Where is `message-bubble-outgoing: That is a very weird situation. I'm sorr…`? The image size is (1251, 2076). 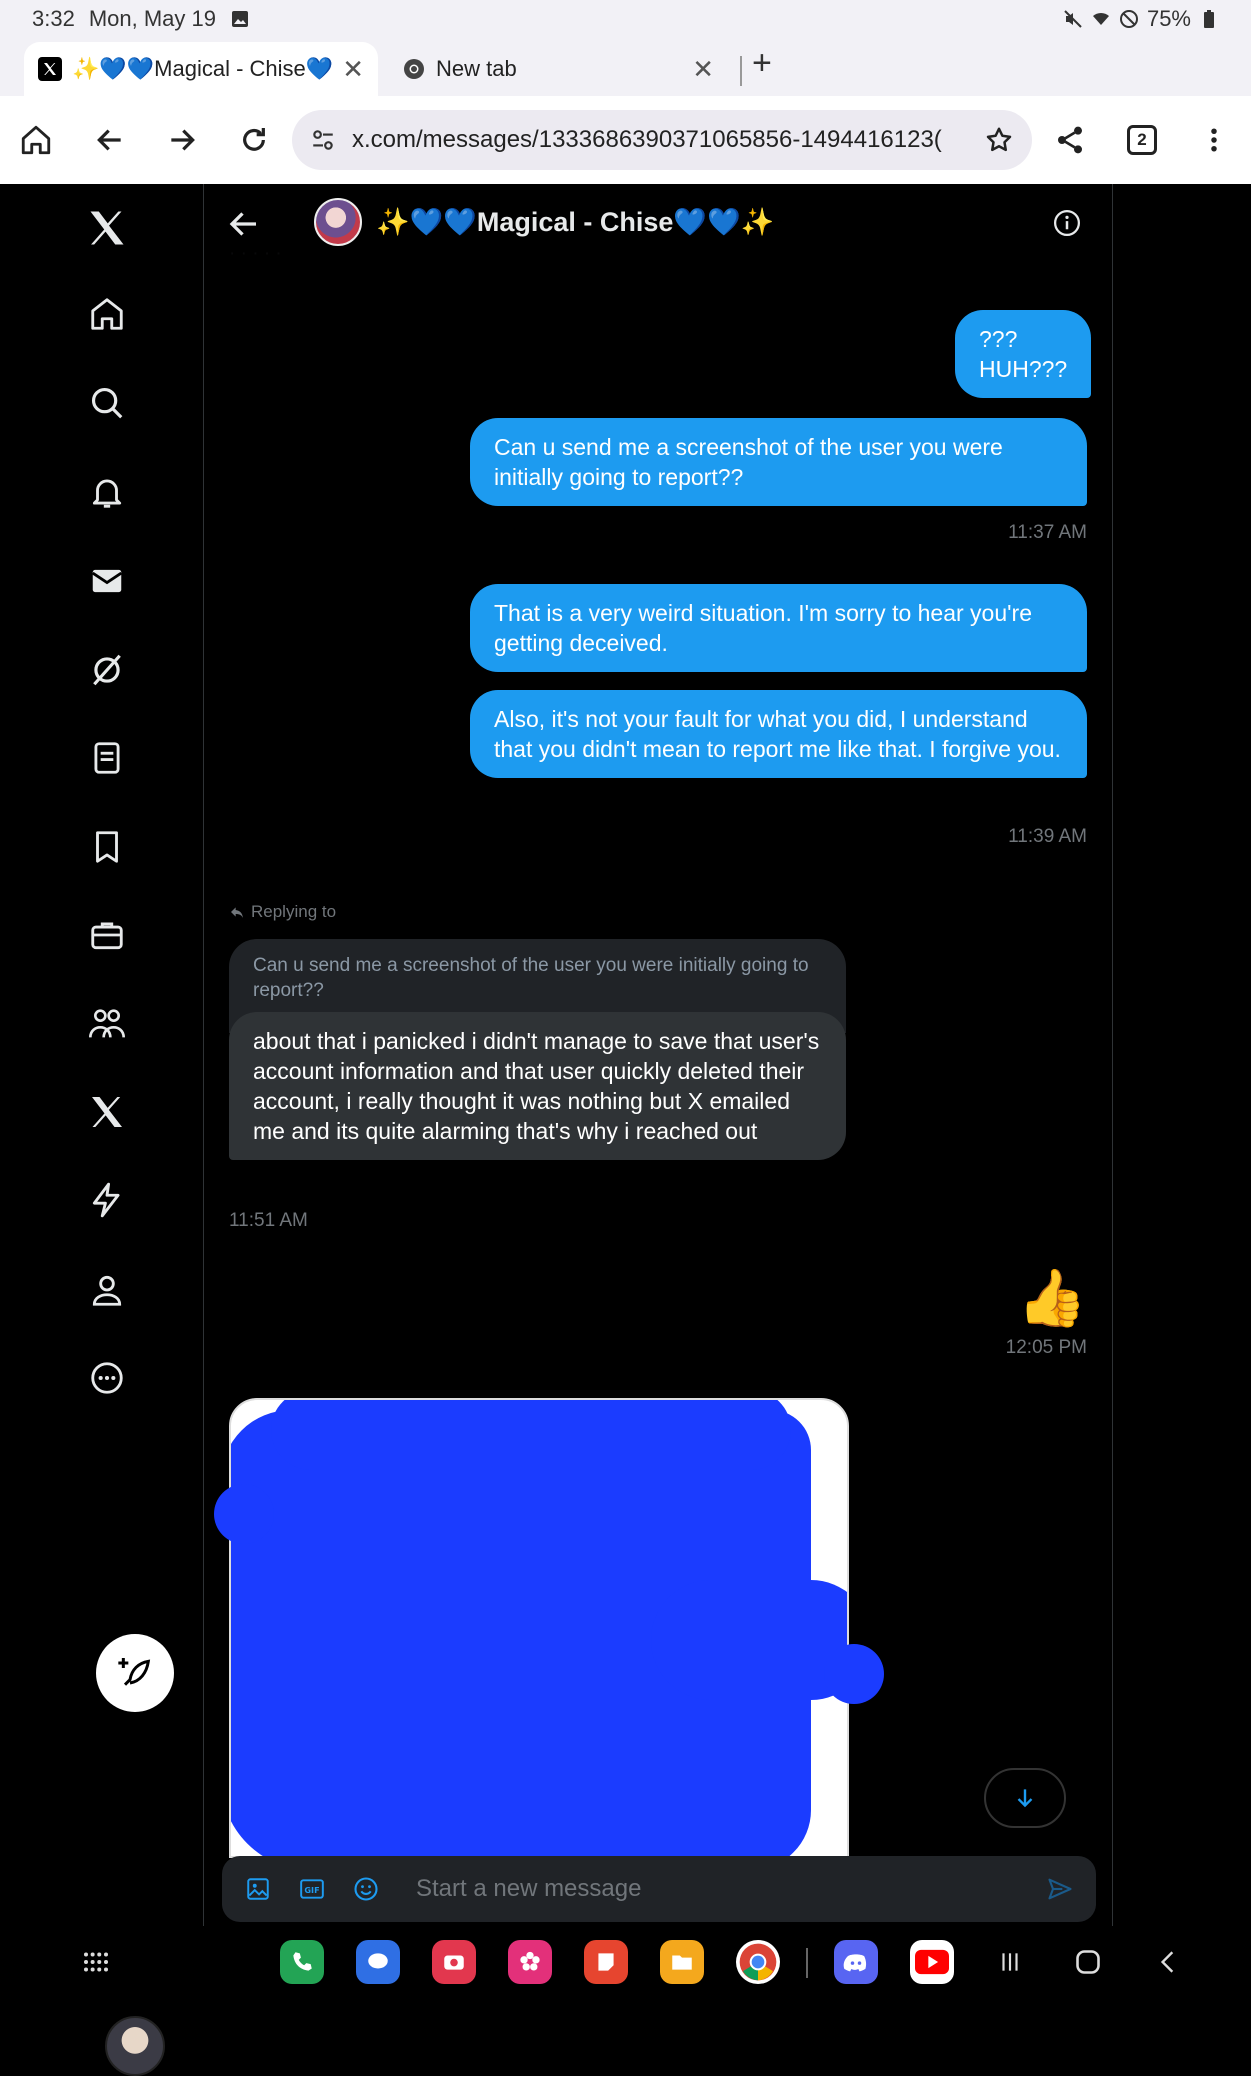
message-bubble-outgoing: That is a very weird situation. I'm sorr… is located at coordinates (778, 628).